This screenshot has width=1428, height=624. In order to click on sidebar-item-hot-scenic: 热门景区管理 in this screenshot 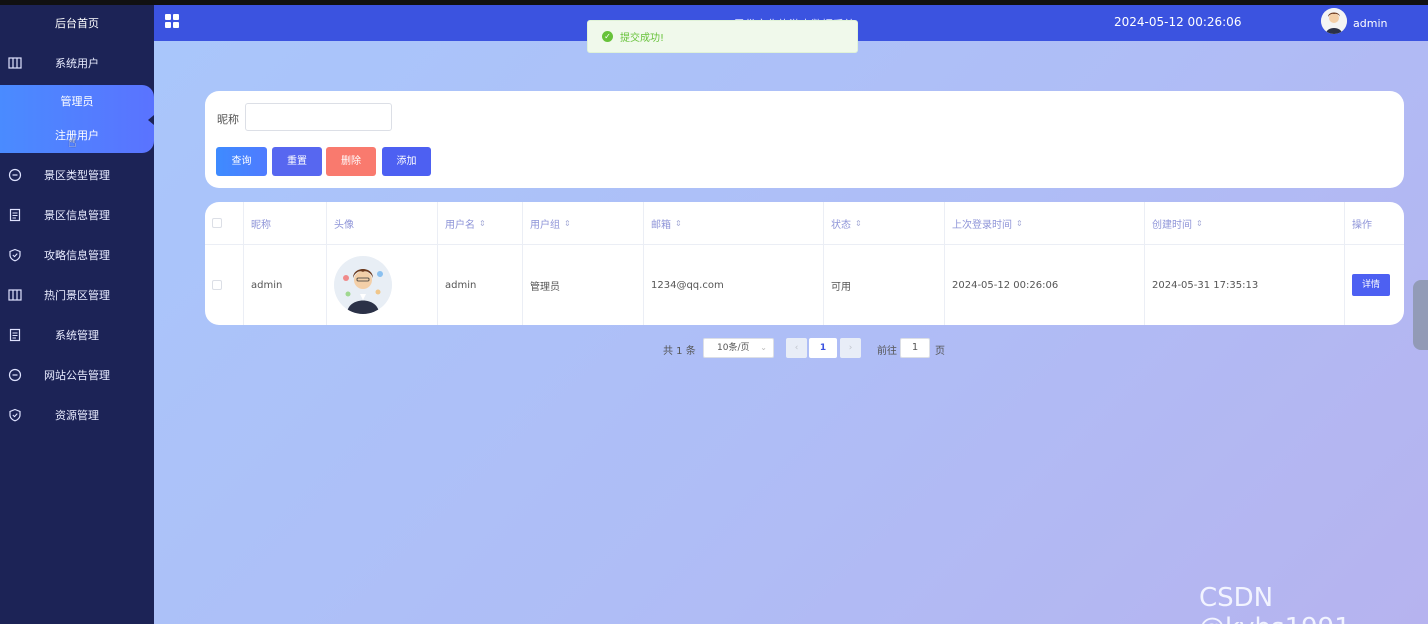, I will do `click(77, 295)`.